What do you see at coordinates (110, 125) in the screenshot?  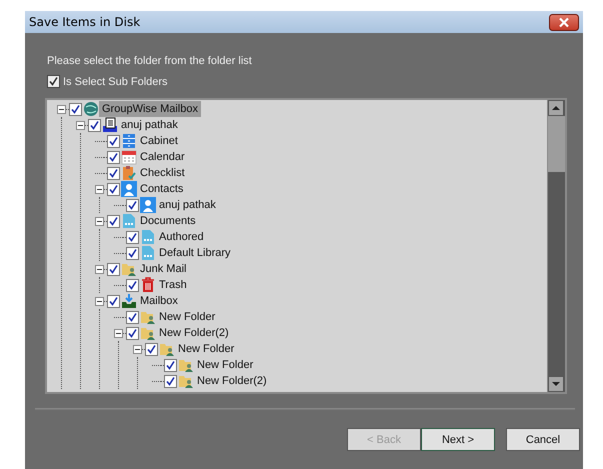 I see `user-card-icon` at bounding box center [110, 125].